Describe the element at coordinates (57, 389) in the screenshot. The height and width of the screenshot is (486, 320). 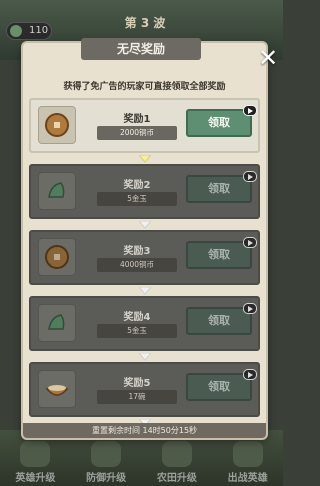
I see `bowl-icon` at that location.